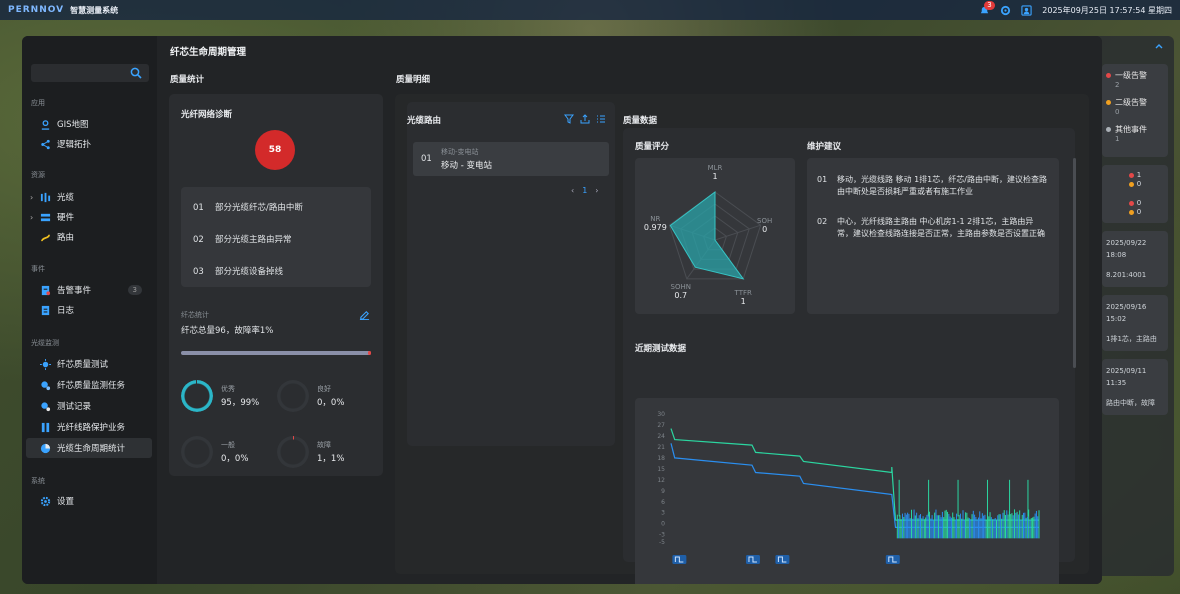 The image size is (1180, 594). Describe the element at coordinates (1117, 139) in the screenshot. I see `alarm-count: 1` at that location.